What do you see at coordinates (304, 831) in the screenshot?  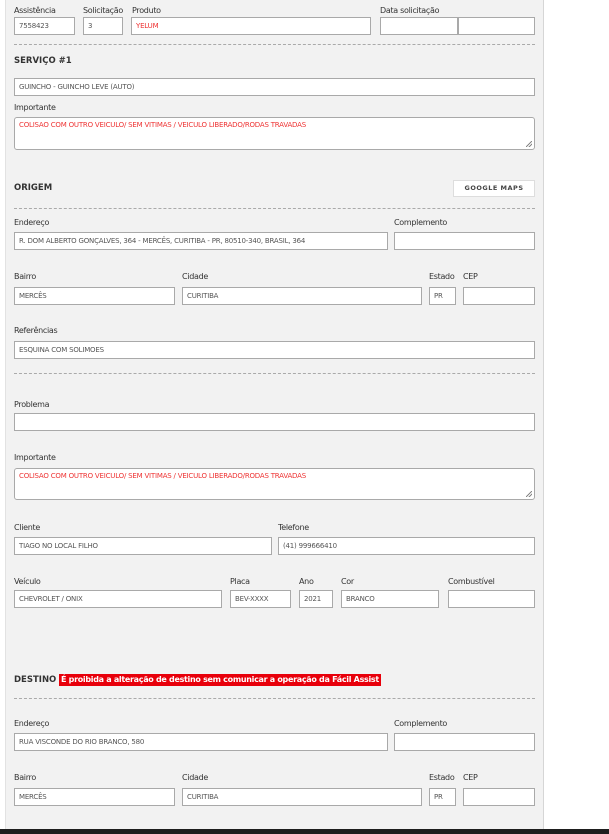 I see `taskbar` at bounding box center [304, 831].